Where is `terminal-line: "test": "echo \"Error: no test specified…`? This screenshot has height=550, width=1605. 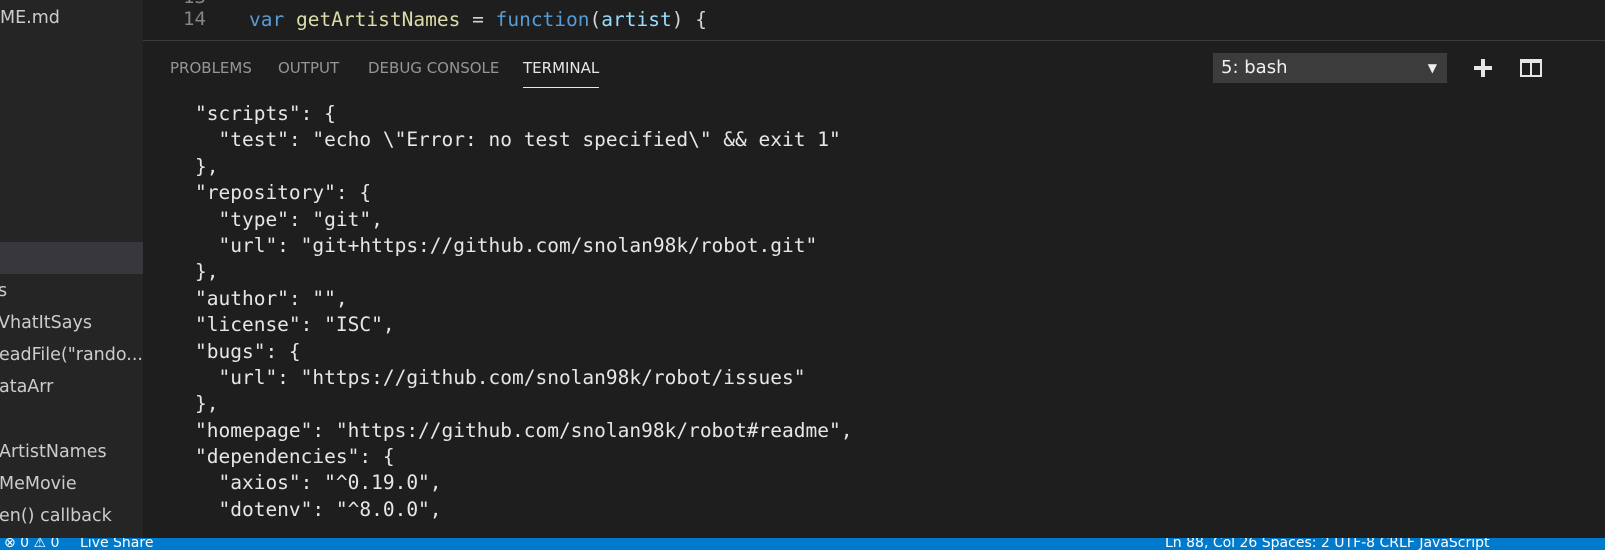 terminal-line: "test": "echo \"Error: no test specified… is located at coordinates (518, 140).